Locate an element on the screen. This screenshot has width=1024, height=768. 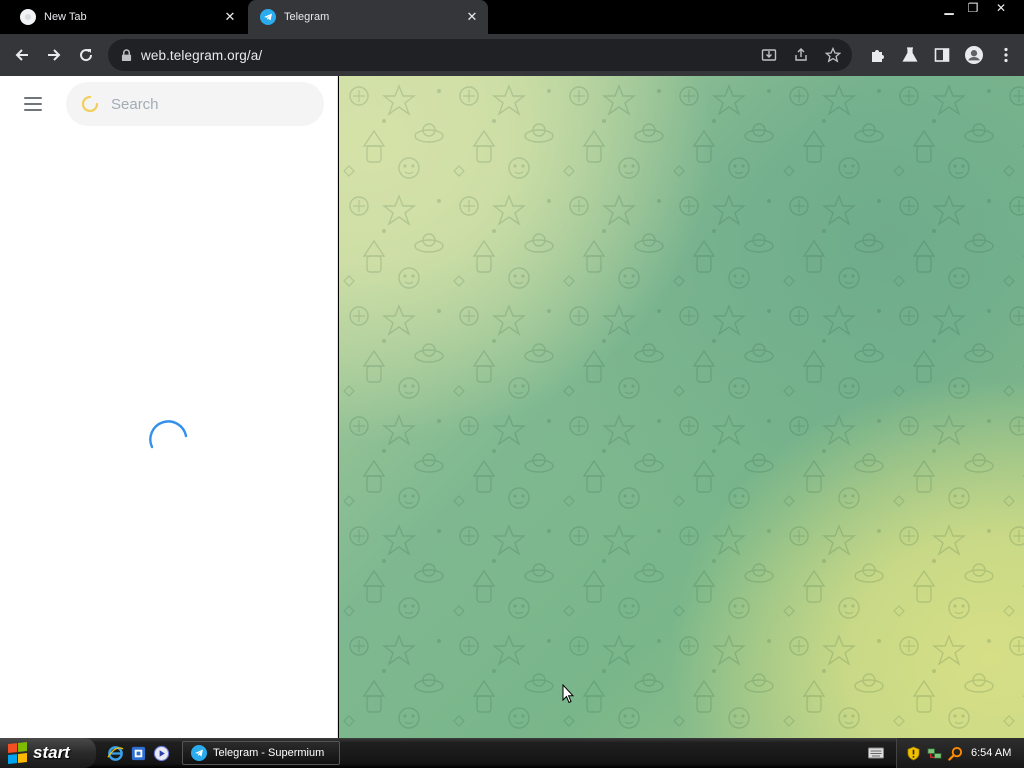
tab-title: New Tab is located at coordinates (65, 17).